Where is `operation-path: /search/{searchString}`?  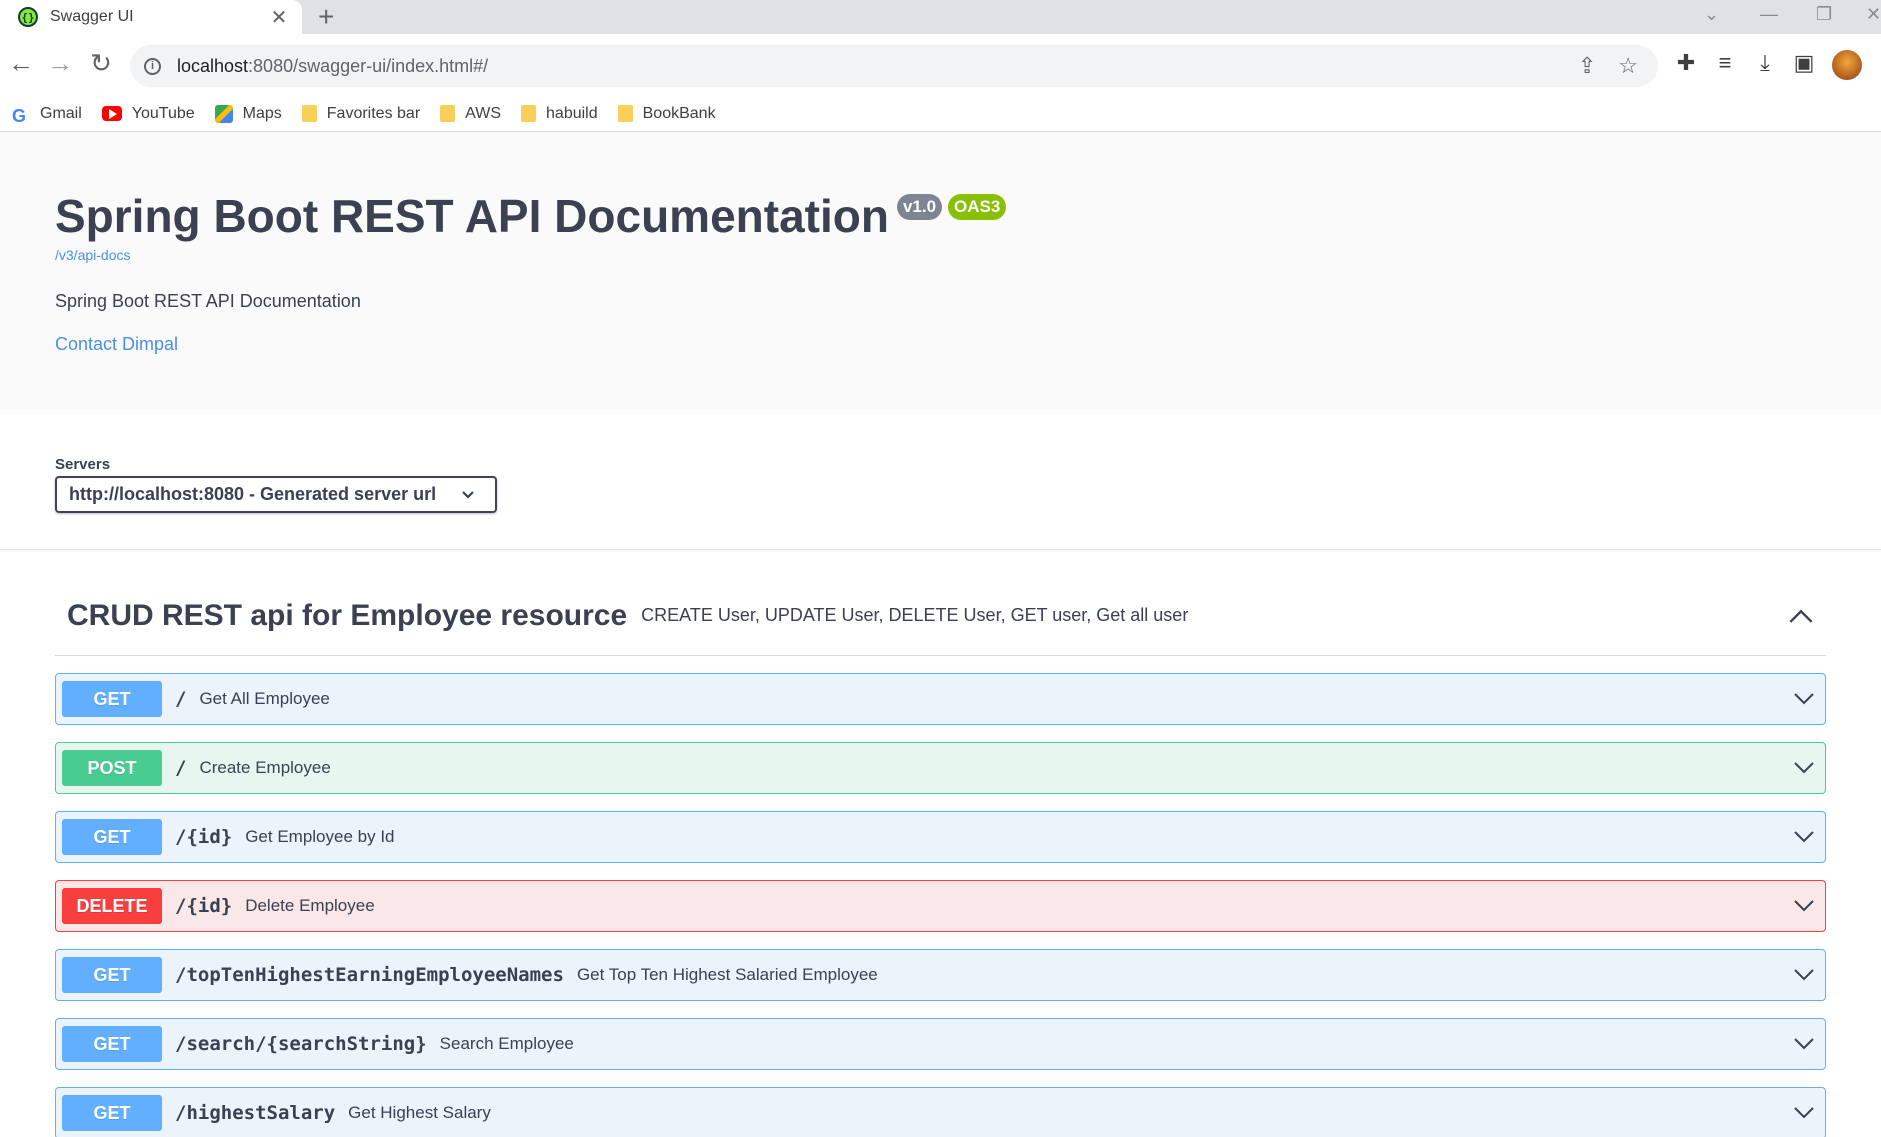
operation-path: /search/{searchString} is located at coordinates (301, 1044).